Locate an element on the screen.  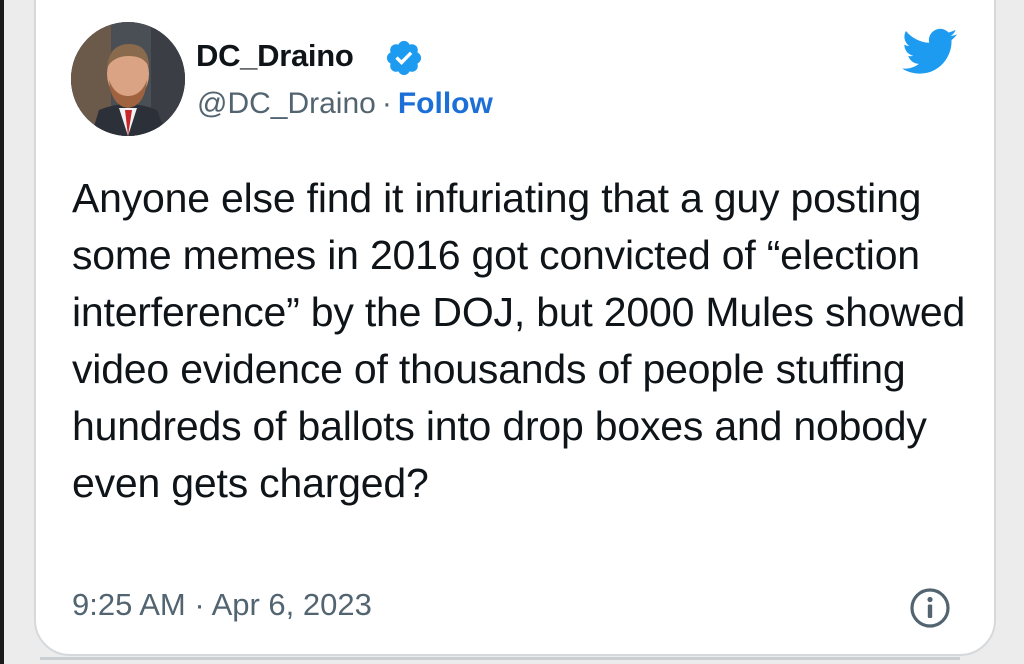
twitter-bird-icon is located at coordinates (930, 52).